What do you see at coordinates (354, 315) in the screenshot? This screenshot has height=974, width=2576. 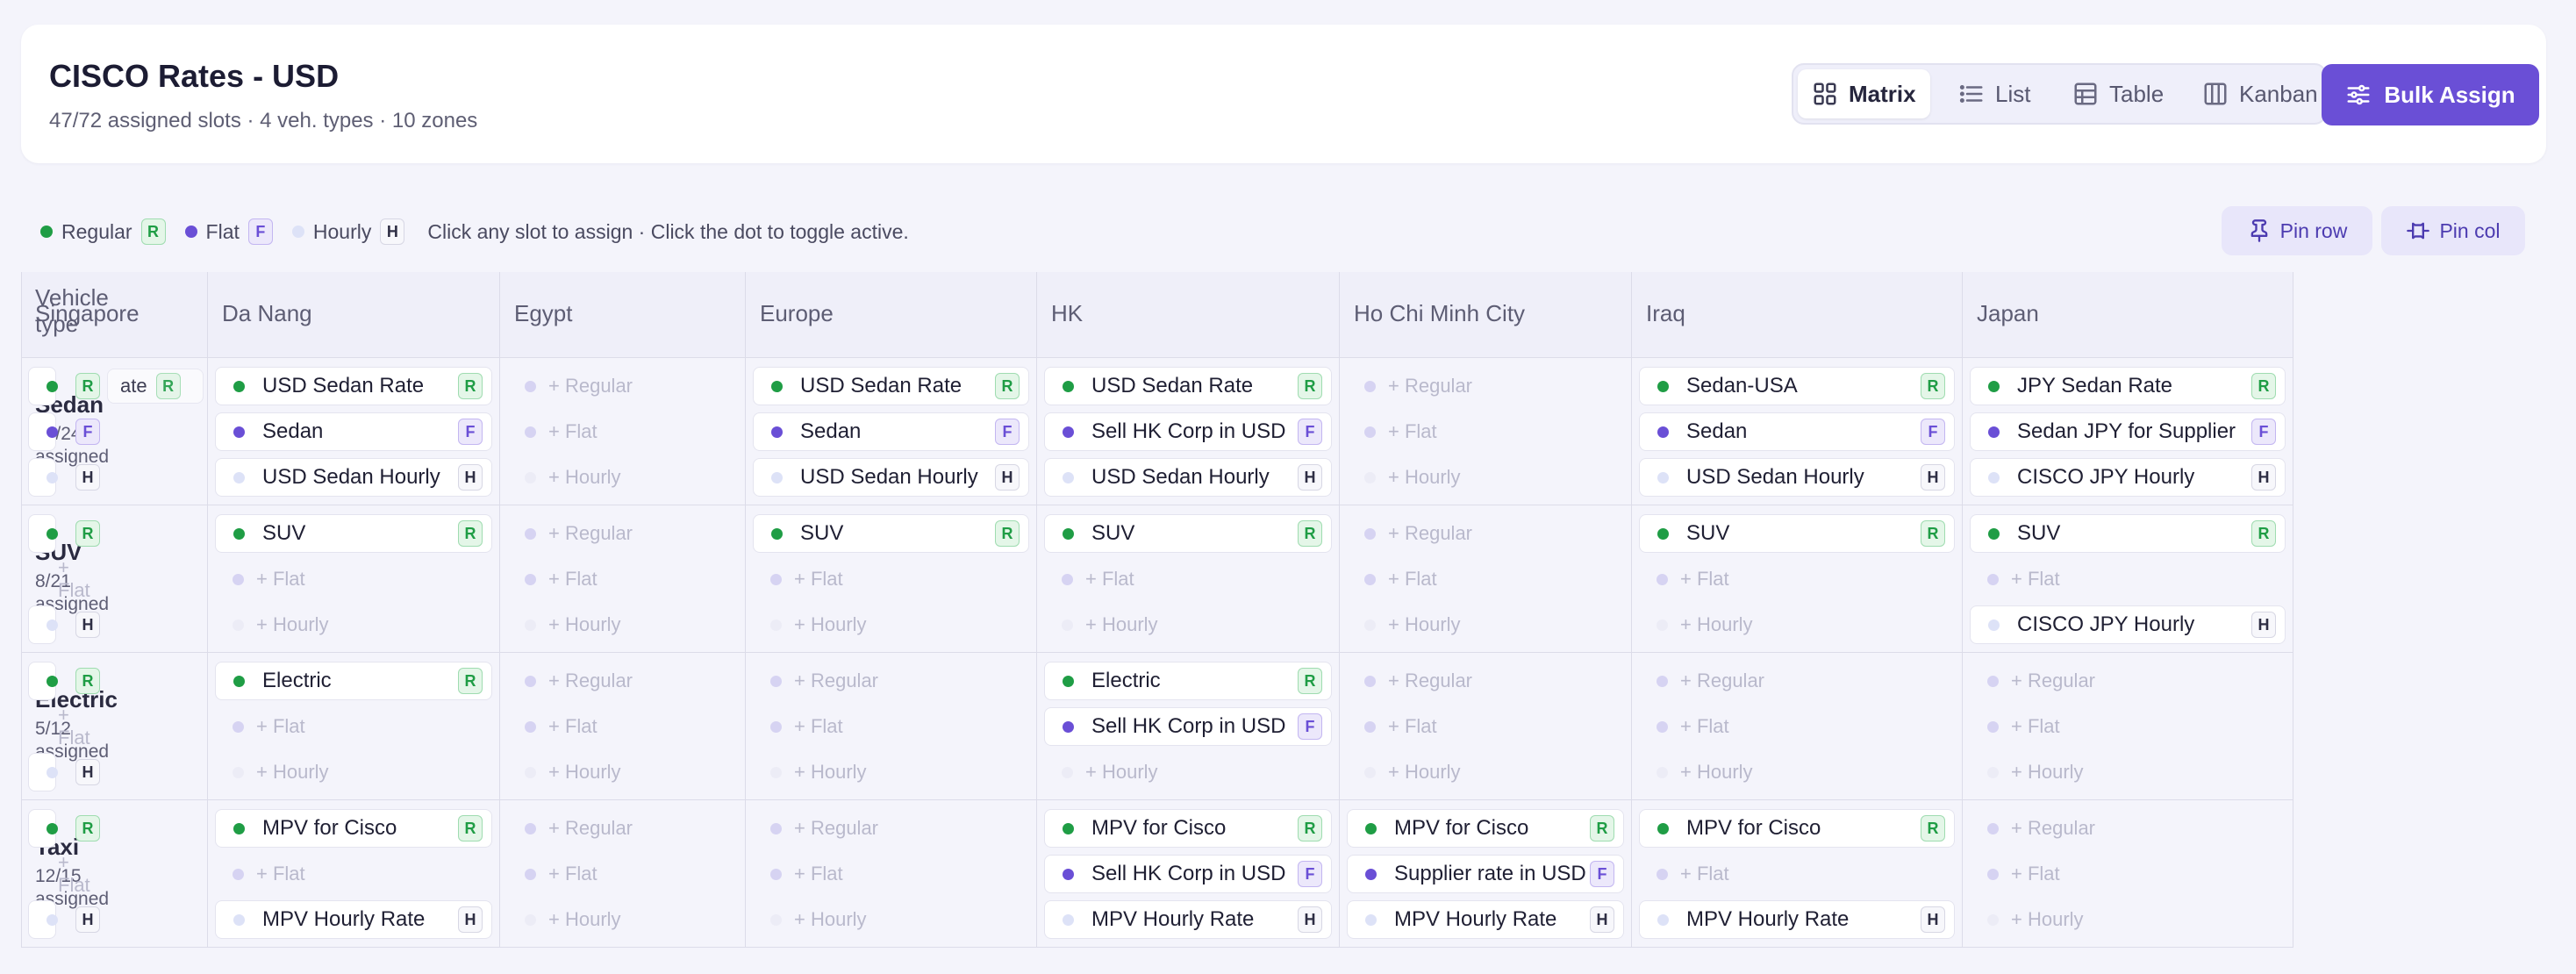 I see `zone-header: Da Nang` at bounding box center [354, 315].